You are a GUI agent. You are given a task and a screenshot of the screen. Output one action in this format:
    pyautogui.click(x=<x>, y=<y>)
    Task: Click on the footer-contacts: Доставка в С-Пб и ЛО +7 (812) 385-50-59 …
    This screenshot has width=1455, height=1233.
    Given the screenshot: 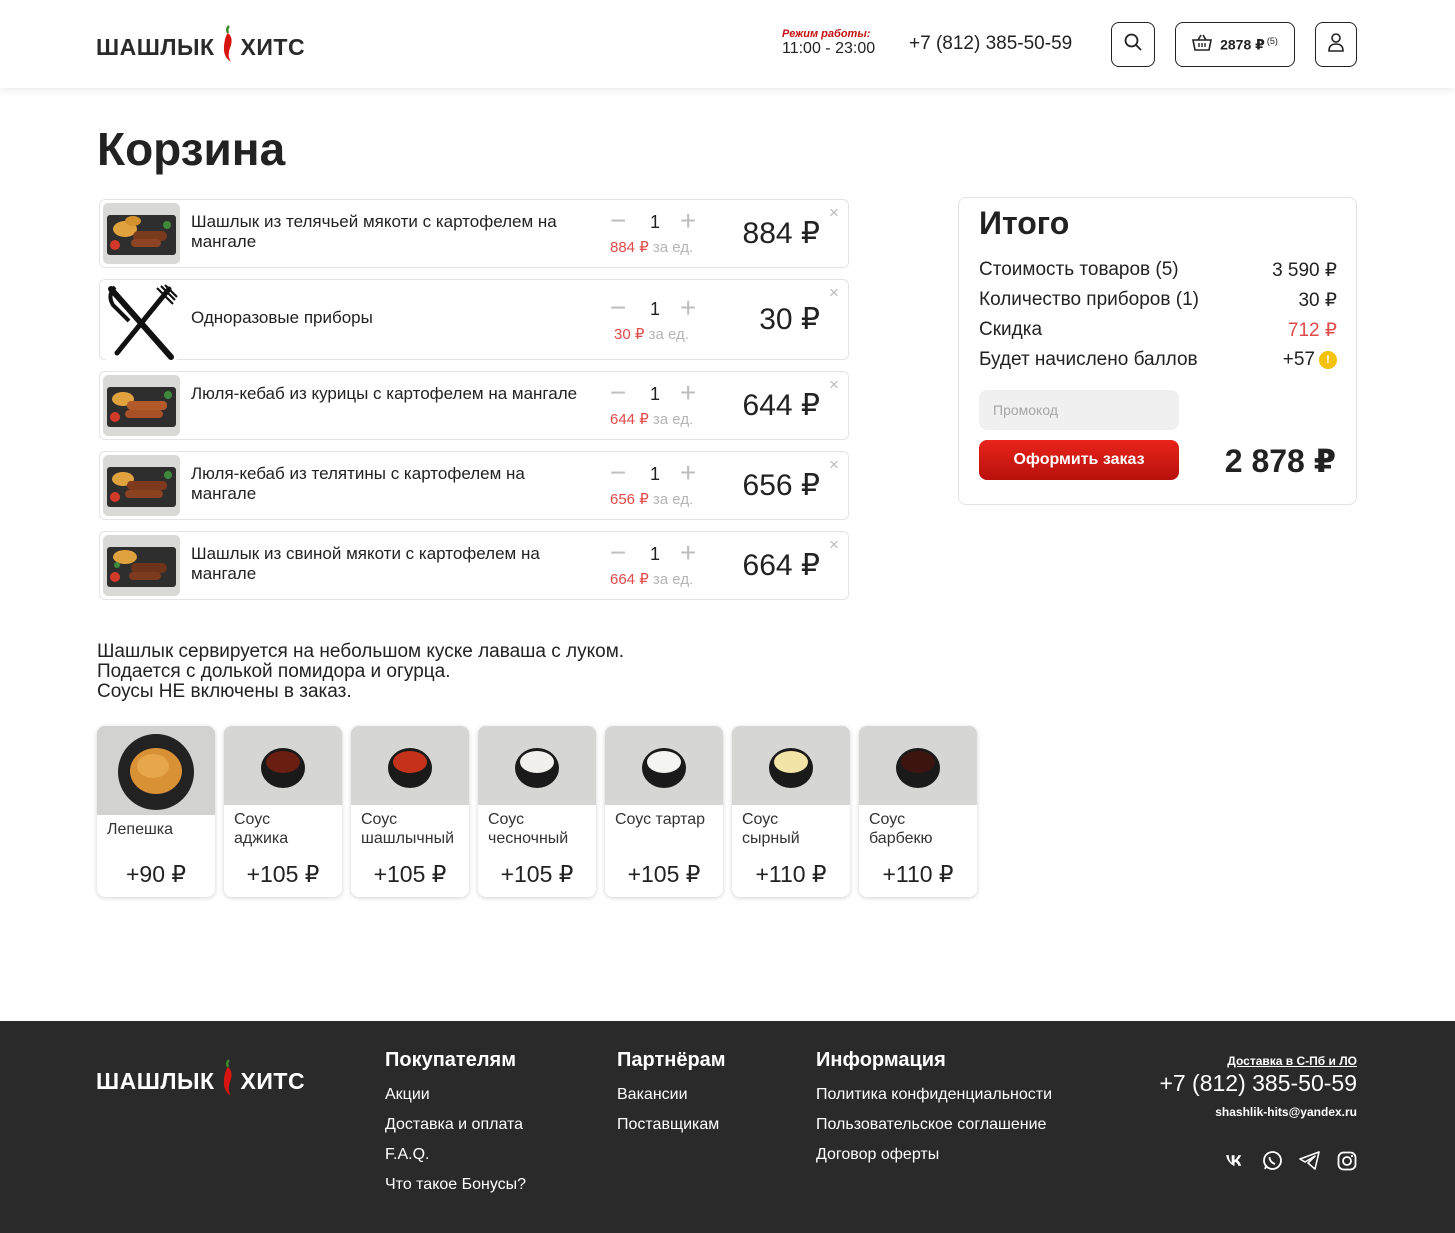 What is the action you would take?
    pyautogui.click(x=1258, y=1086)
    